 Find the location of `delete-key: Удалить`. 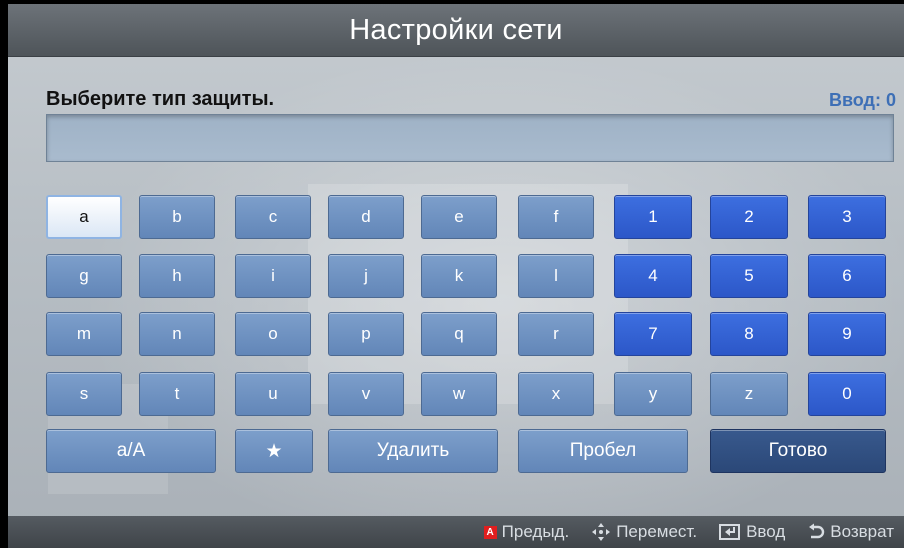

delete-key: Удалить is located at coordinates (413, 451).